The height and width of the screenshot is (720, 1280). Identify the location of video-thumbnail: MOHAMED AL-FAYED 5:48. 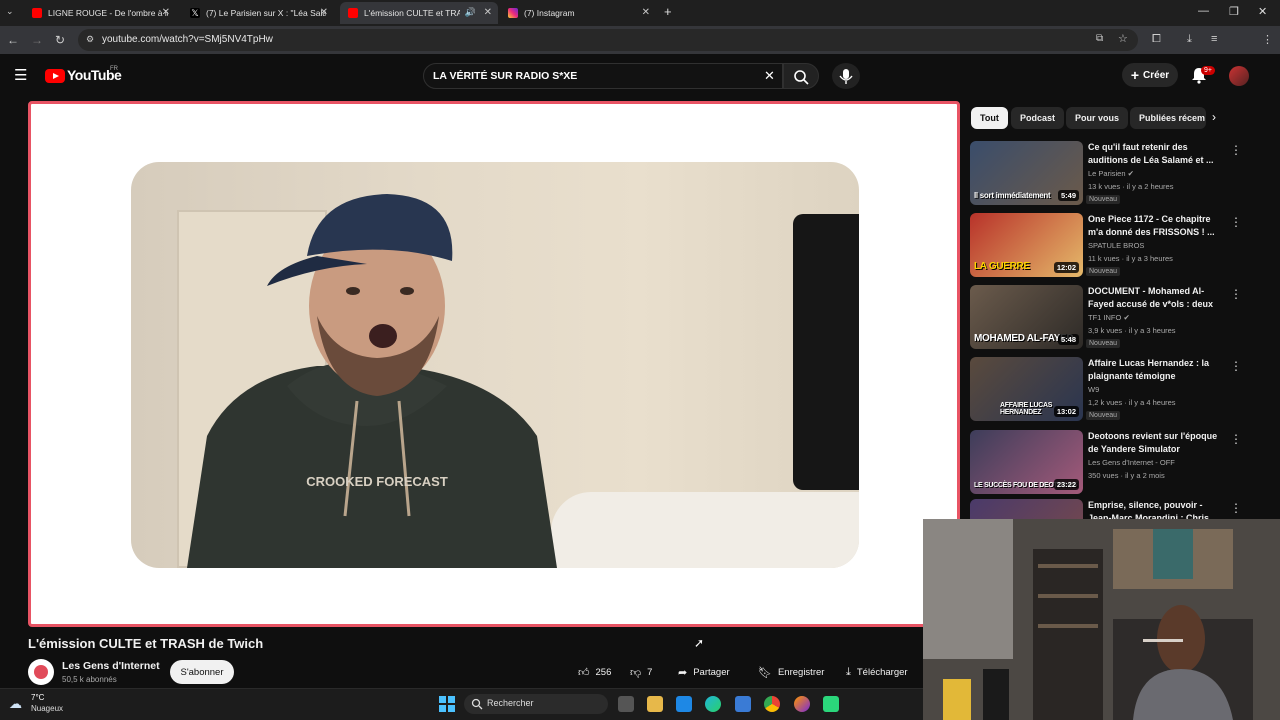
(1026, 317).